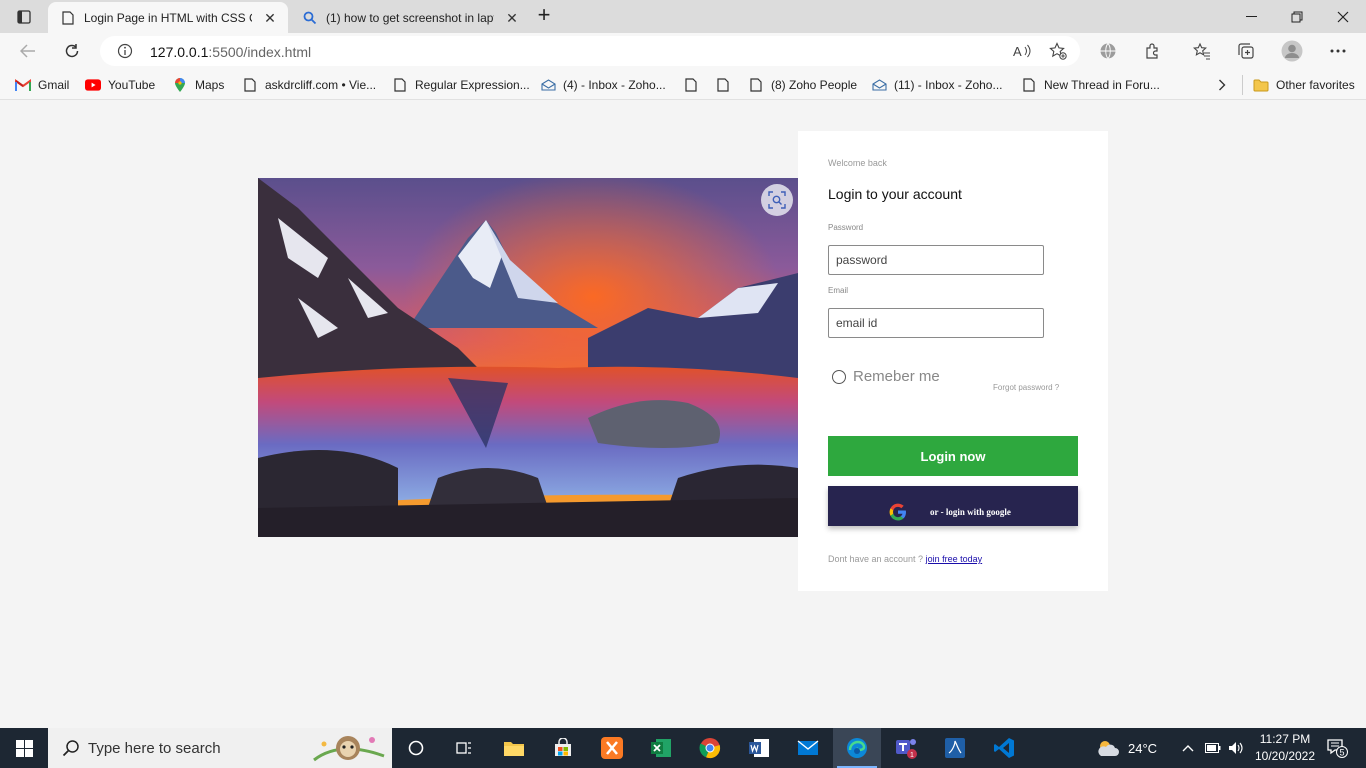  I want to click on forgot-password-link: Forgot password ?, so click(1026, 387).